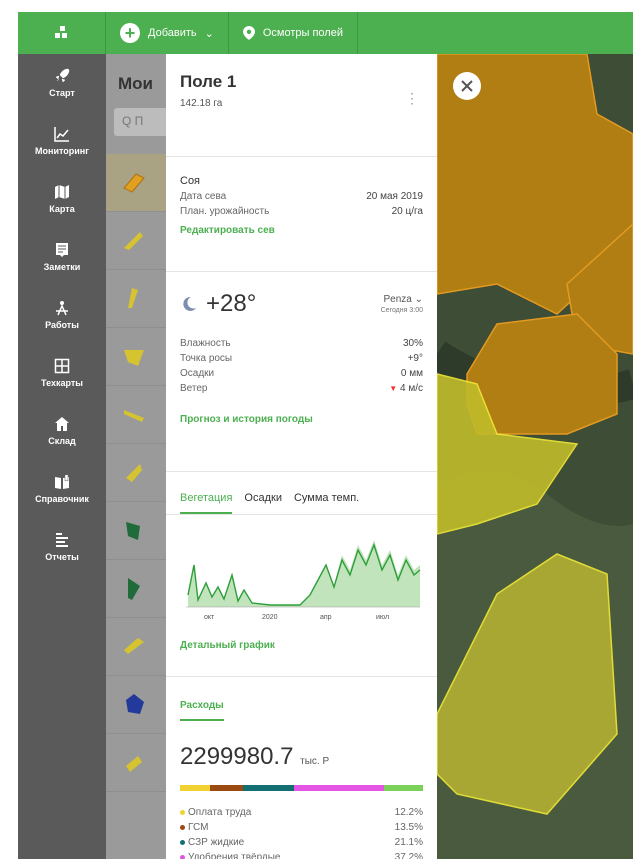 The width and height of the screenshot is (633, 859). Describe the element at coordinates (315, 761) in the screenshot. I see `costs-unit: тыс. Р` at that location.